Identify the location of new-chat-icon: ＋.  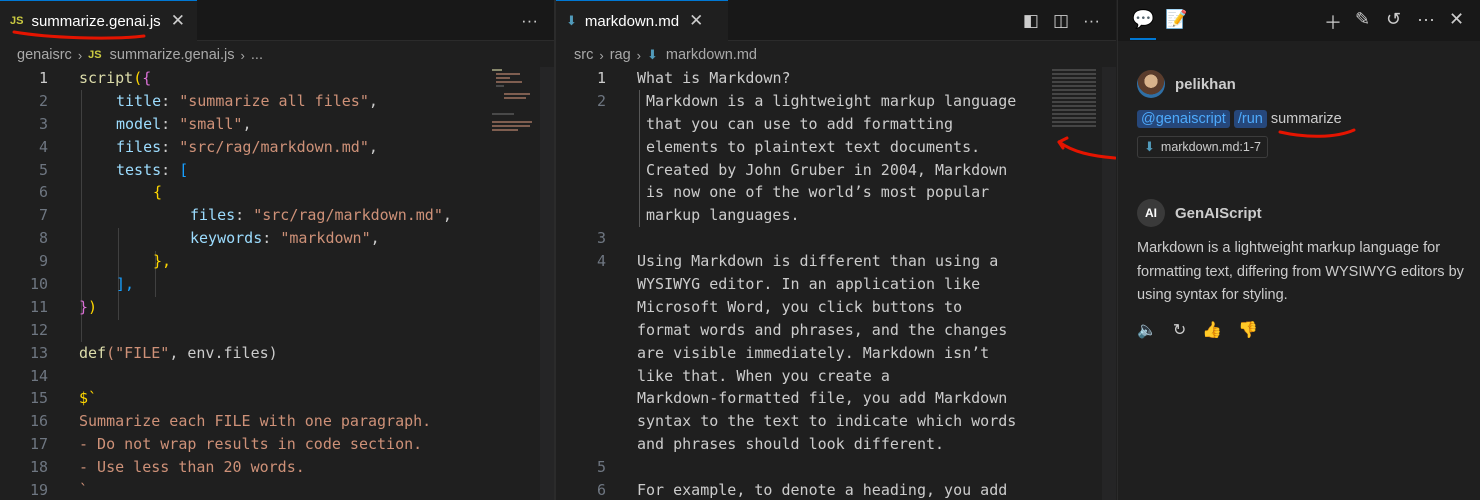
(1333, 22).